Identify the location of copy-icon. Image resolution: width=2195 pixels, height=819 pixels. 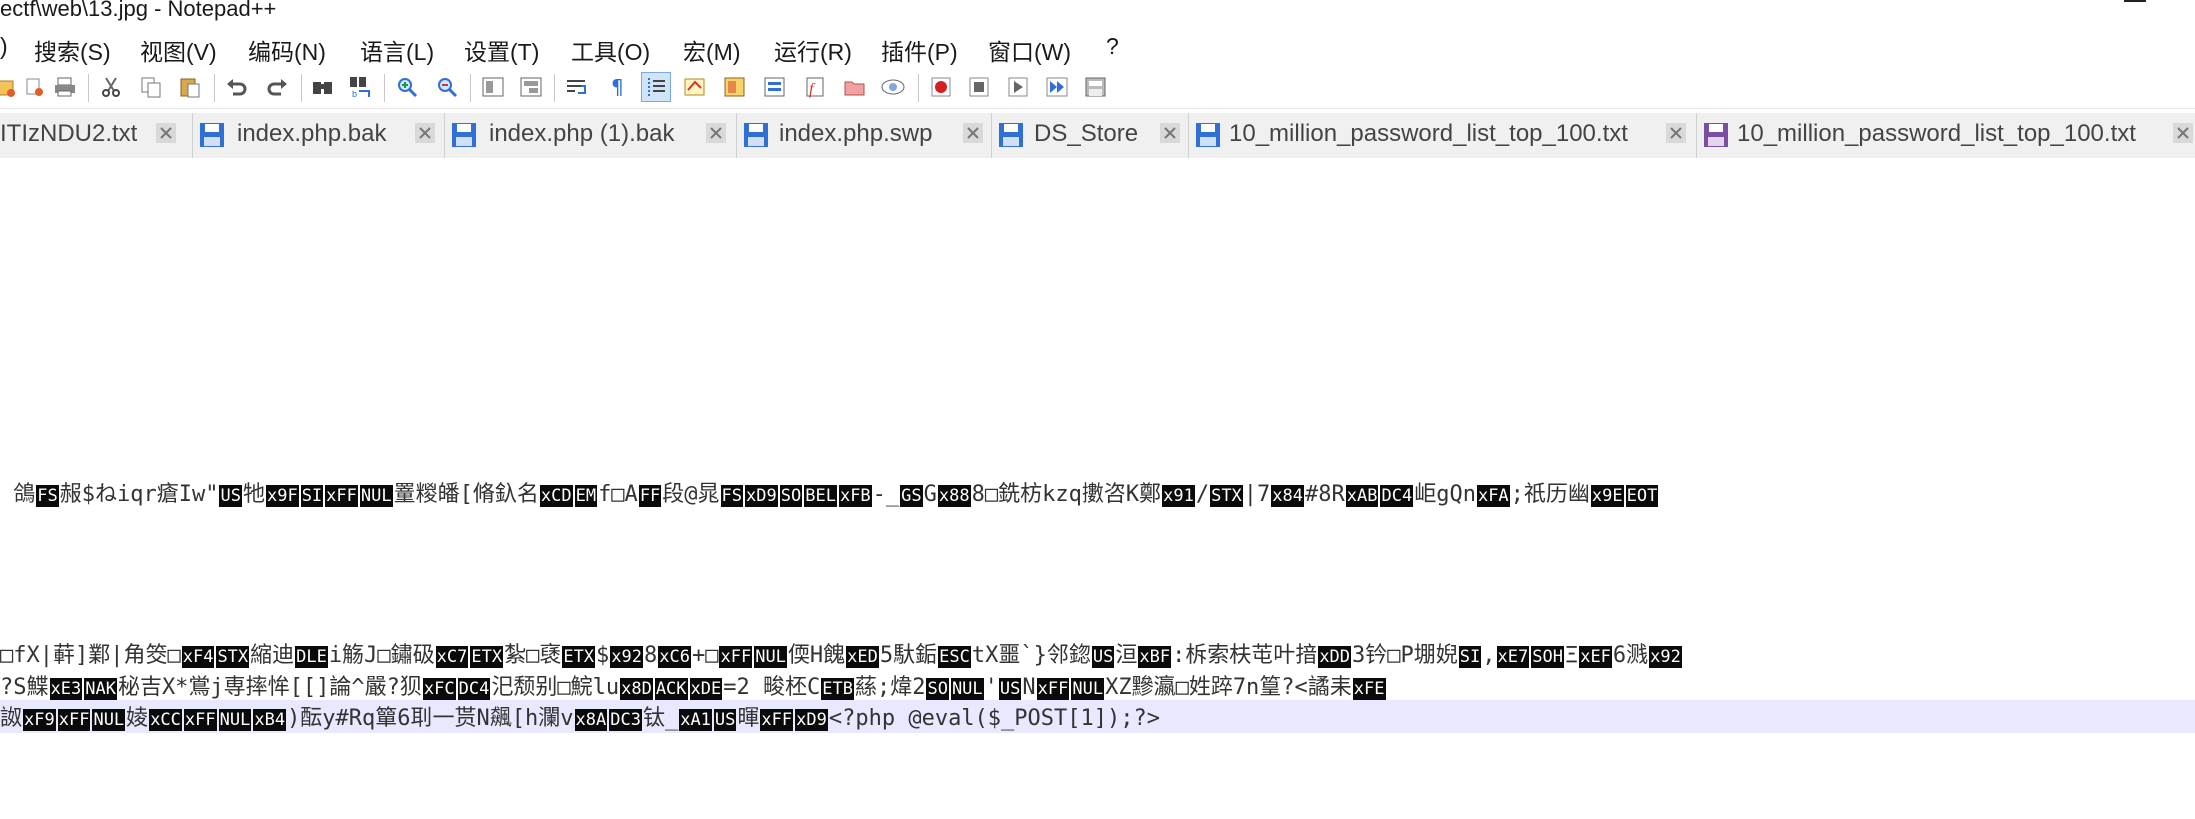
(151, 87).